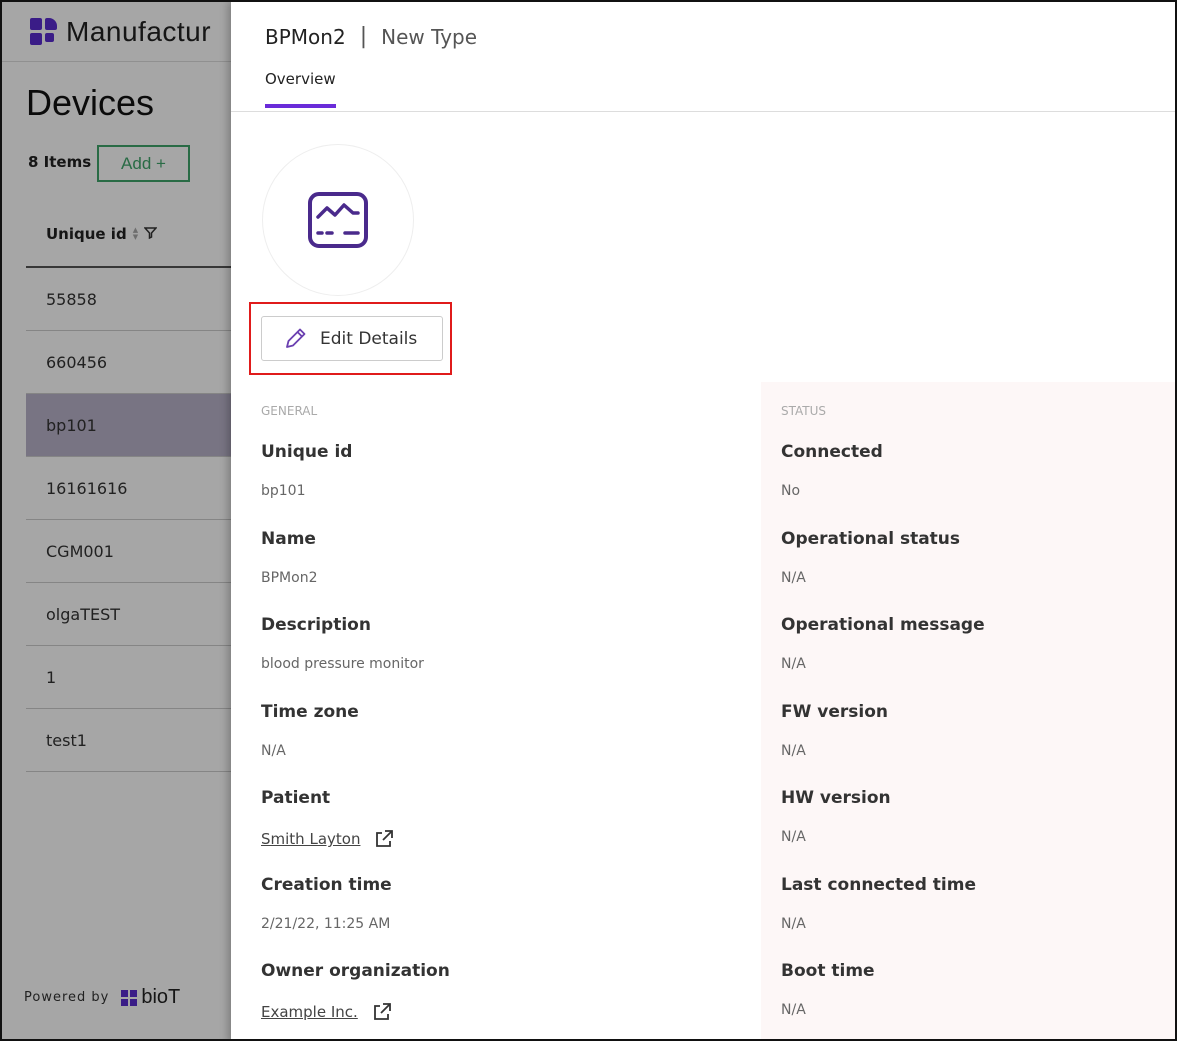 Image resolution: width=1177 pixels, height=1041 pixels. I want to click on field-value: BPMon2, so click(289, 577).